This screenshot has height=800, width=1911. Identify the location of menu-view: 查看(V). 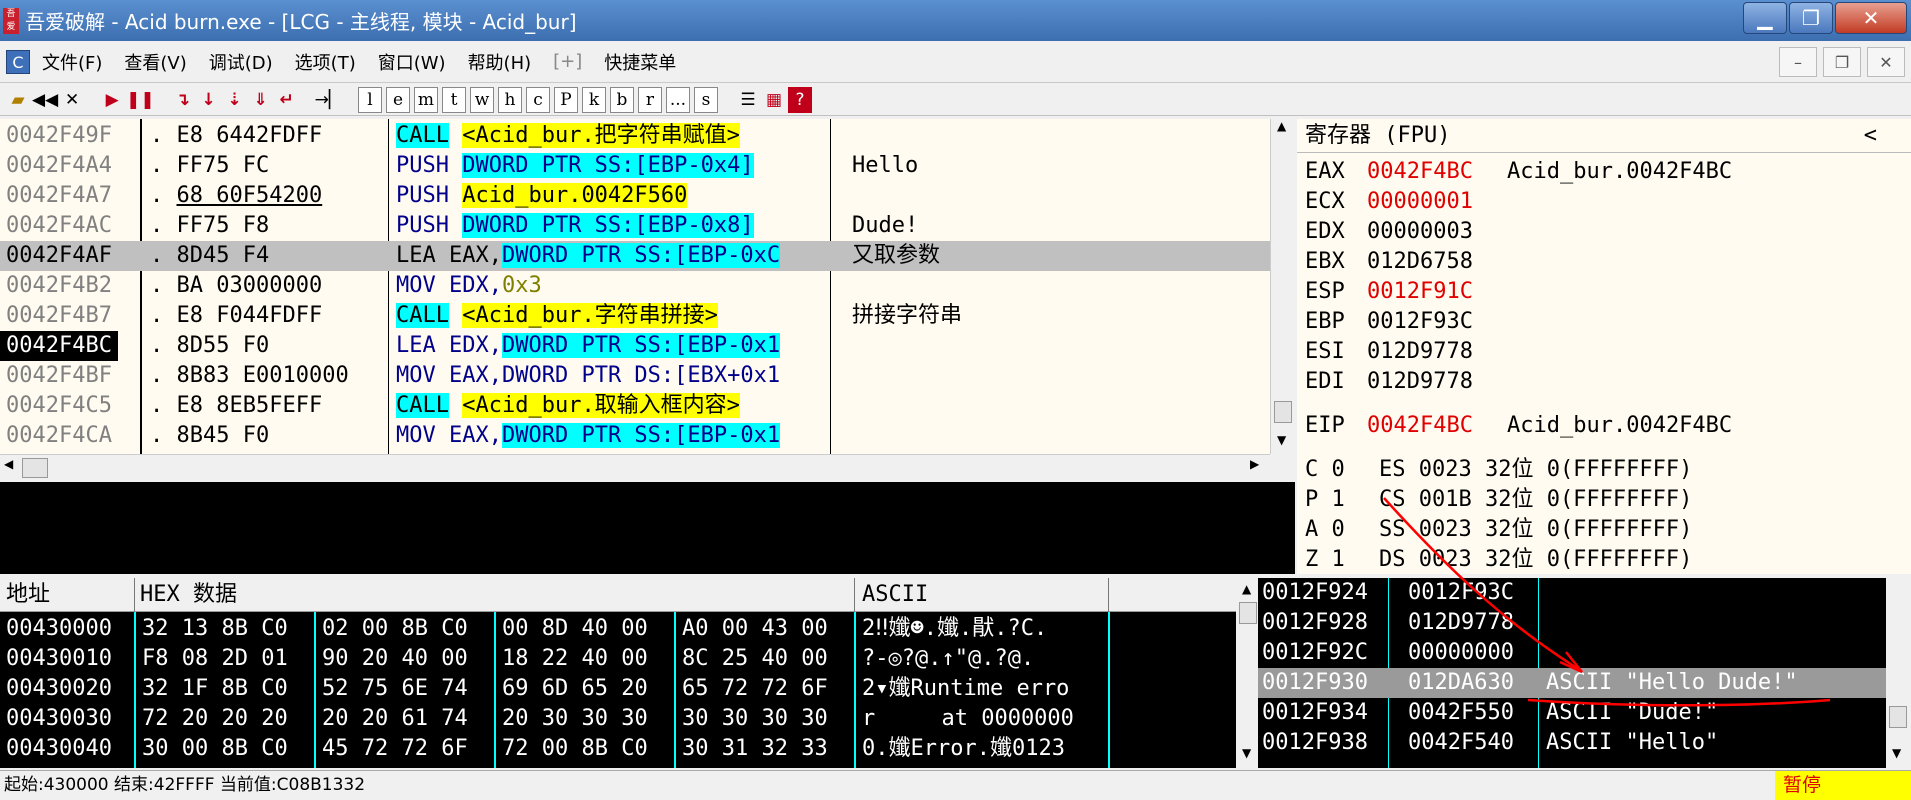
(155, 62).